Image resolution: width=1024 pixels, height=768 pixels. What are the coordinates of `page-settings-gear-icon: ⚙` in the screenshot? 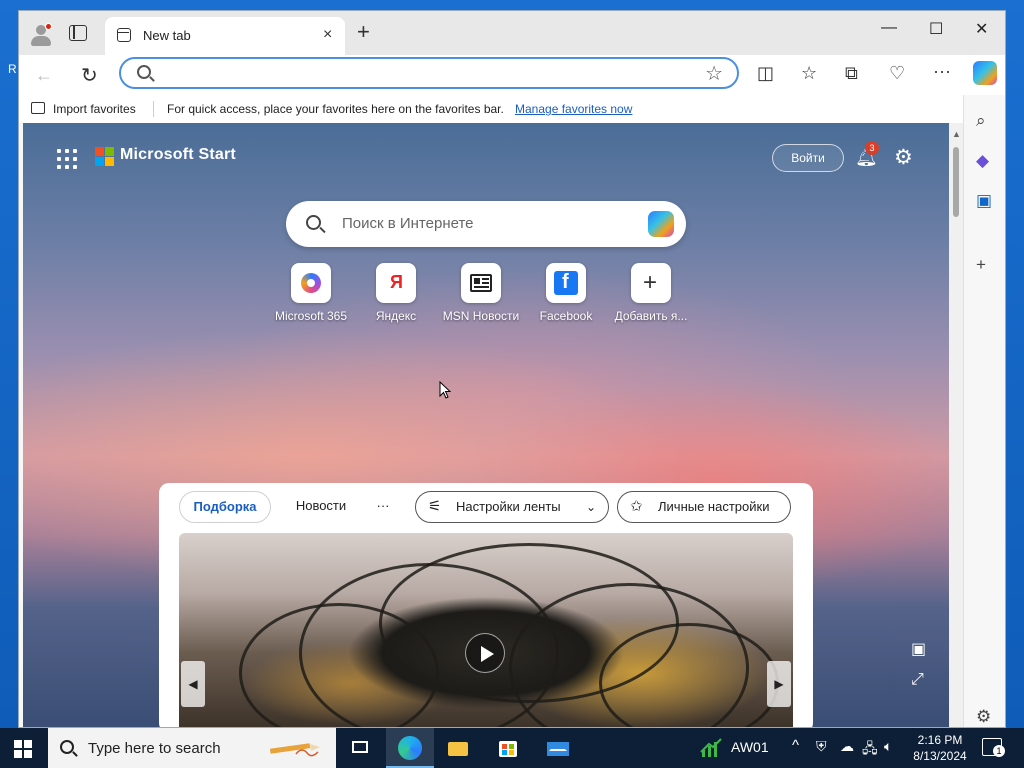 It's located at (903, 157).